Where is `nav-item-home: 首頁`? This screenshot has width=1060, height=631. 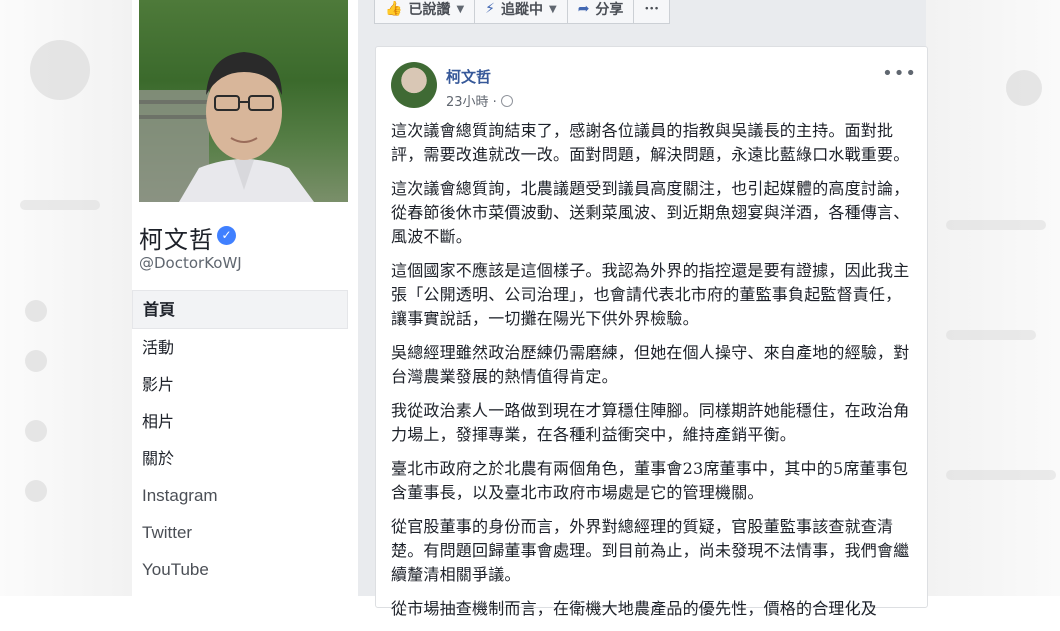
nav-item-home: 首頁 is located at coordinates (240, 309).